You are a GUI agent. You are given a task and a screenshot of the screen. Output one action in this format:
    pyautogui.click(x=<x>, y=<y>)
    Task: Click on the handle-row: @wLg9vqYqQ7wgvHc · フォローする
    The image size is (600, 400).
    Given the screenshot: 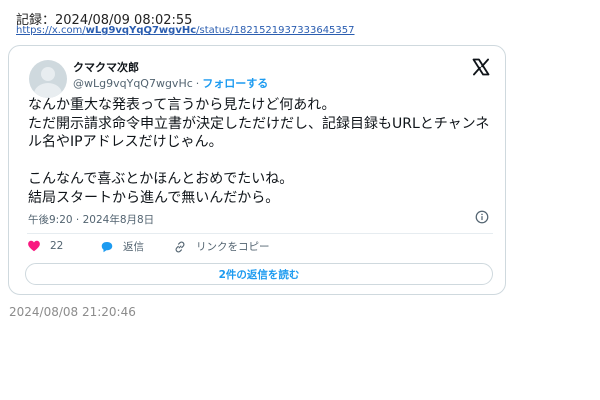 What is the action you would take?
    pyautogui.click(x=170, y=83)
    